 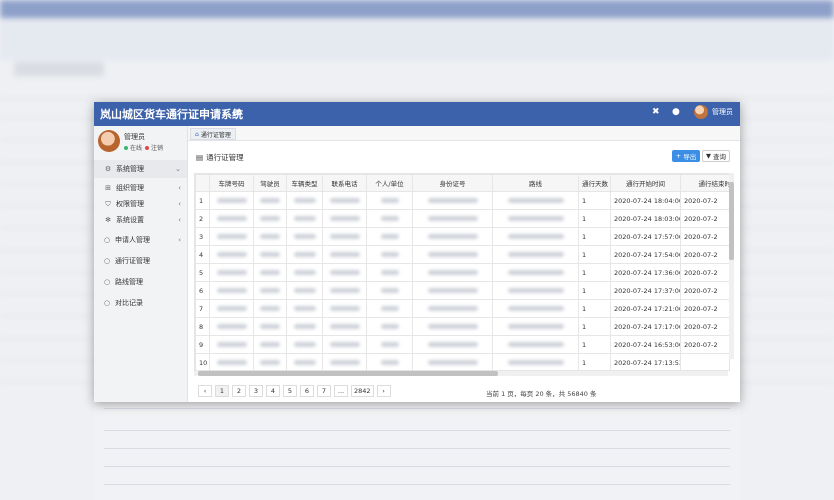 I want to click on query-button: ▼ 查询, so click(x=716, y=156).